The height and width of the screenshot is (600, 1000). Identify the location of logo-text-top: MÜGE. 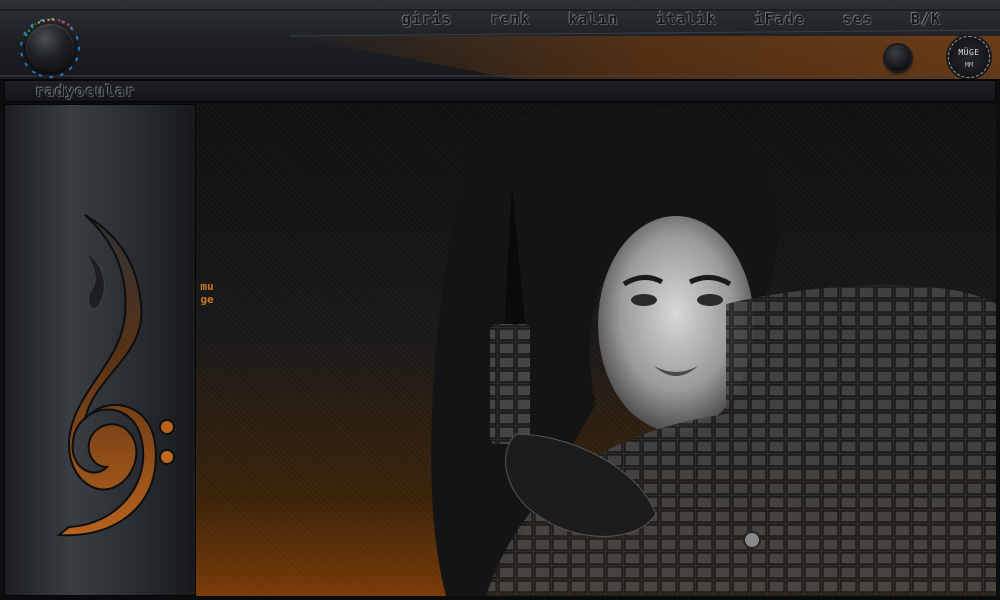
(969, 52).